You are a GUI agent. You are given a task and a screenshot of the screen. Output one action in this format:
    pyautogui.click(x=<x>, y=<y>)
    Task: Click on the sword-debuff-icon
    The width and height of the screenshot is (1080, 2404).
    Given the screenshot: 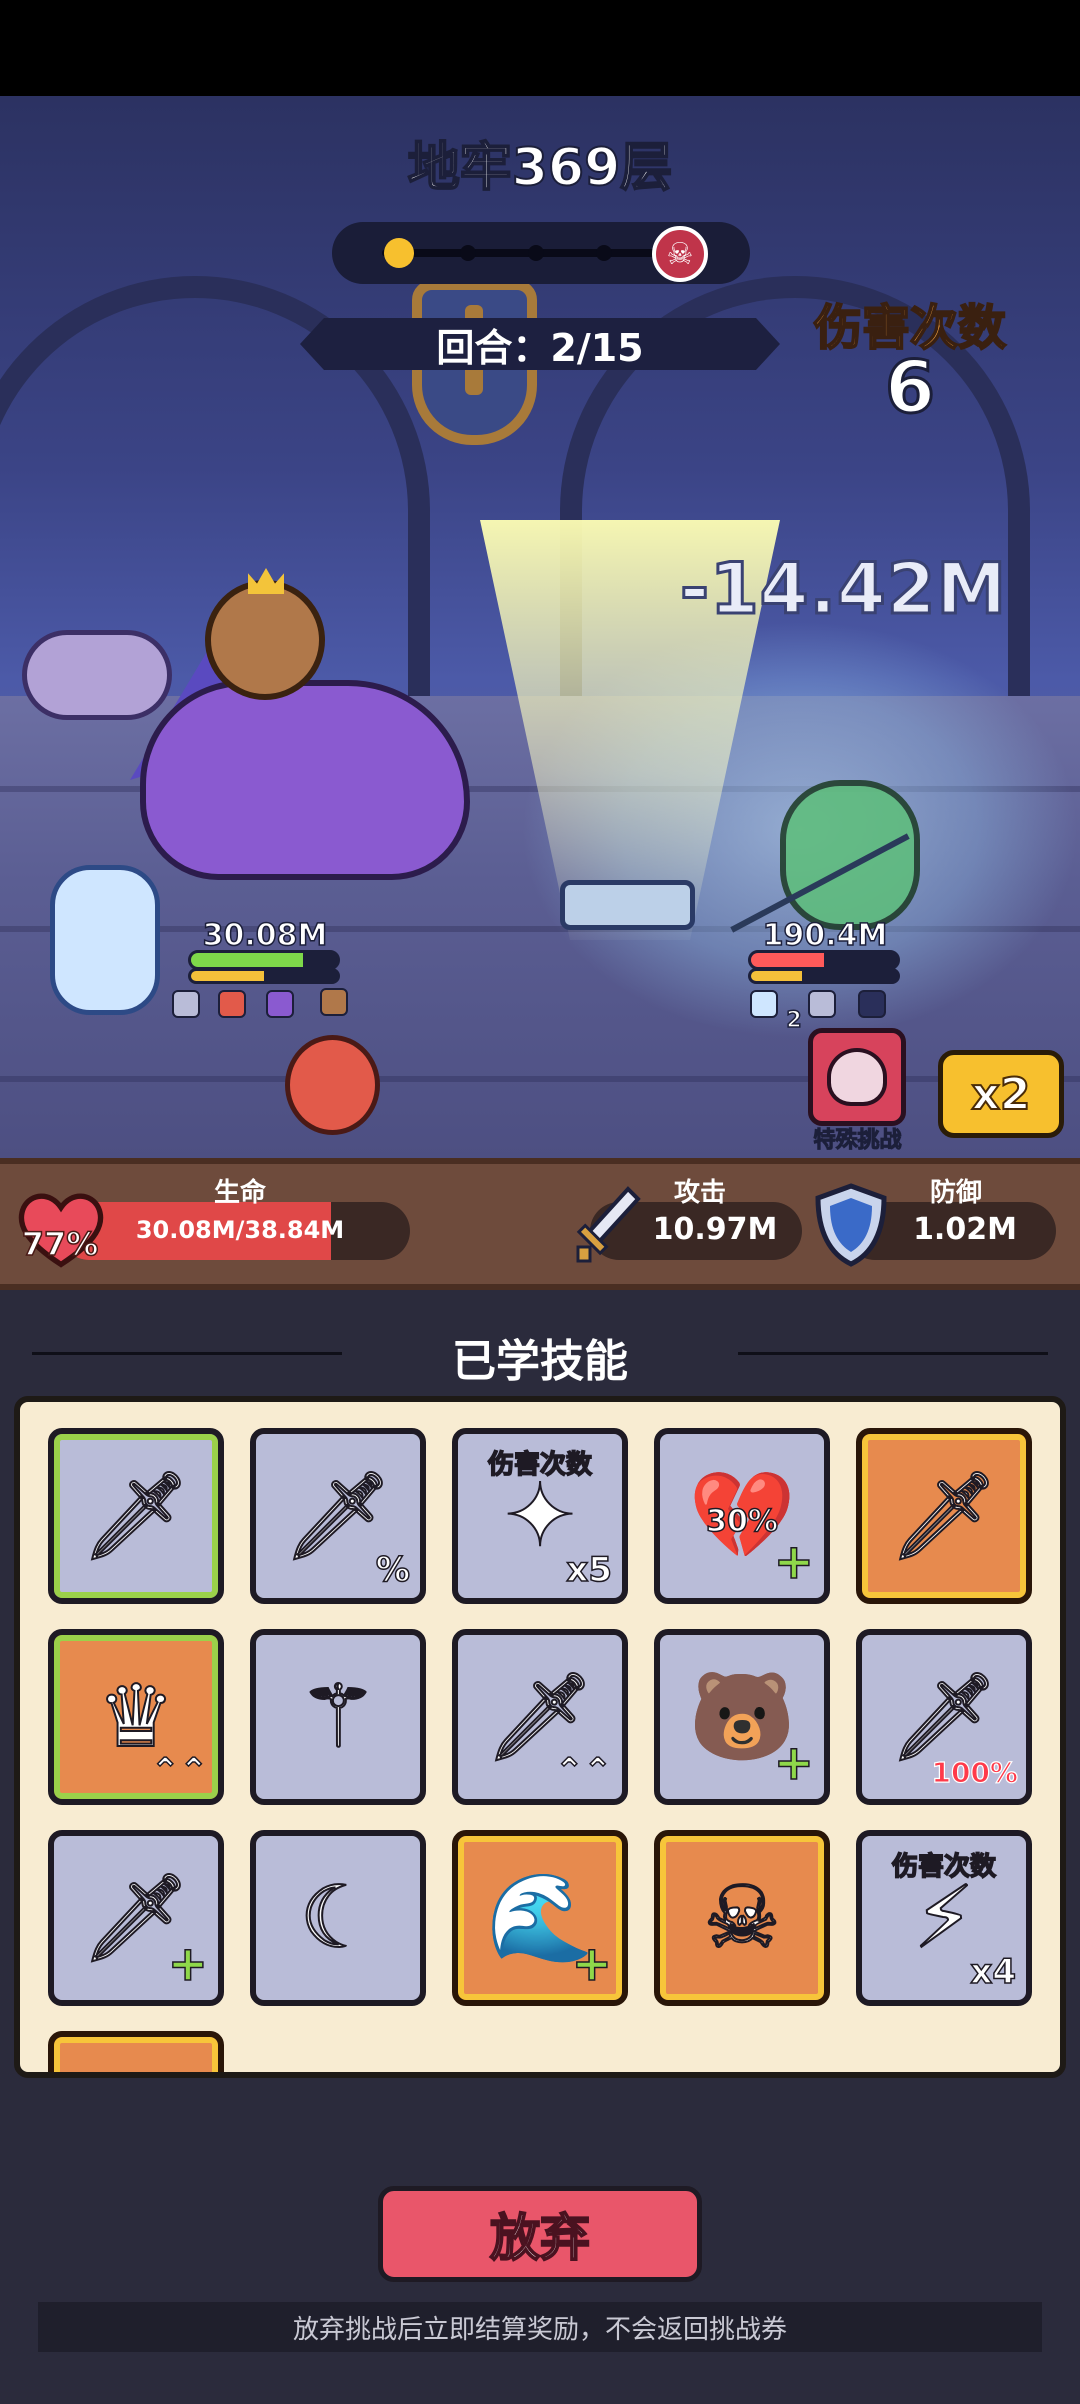 What is the action you would take?
    pyautogui.click(x=822, y=1004)
    